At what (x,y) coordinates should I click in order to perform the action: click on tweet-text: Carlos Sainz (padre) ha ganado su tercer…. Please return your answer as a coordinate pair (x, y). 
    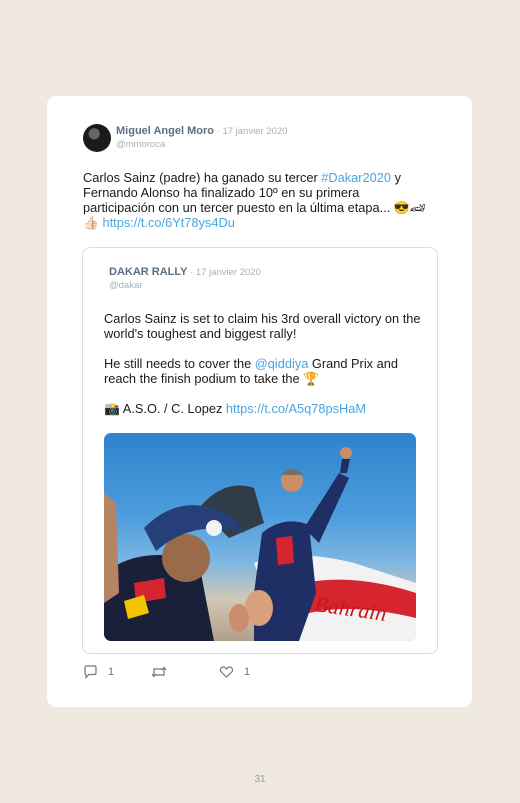
    Looking at the image, I should click on (255, 200).